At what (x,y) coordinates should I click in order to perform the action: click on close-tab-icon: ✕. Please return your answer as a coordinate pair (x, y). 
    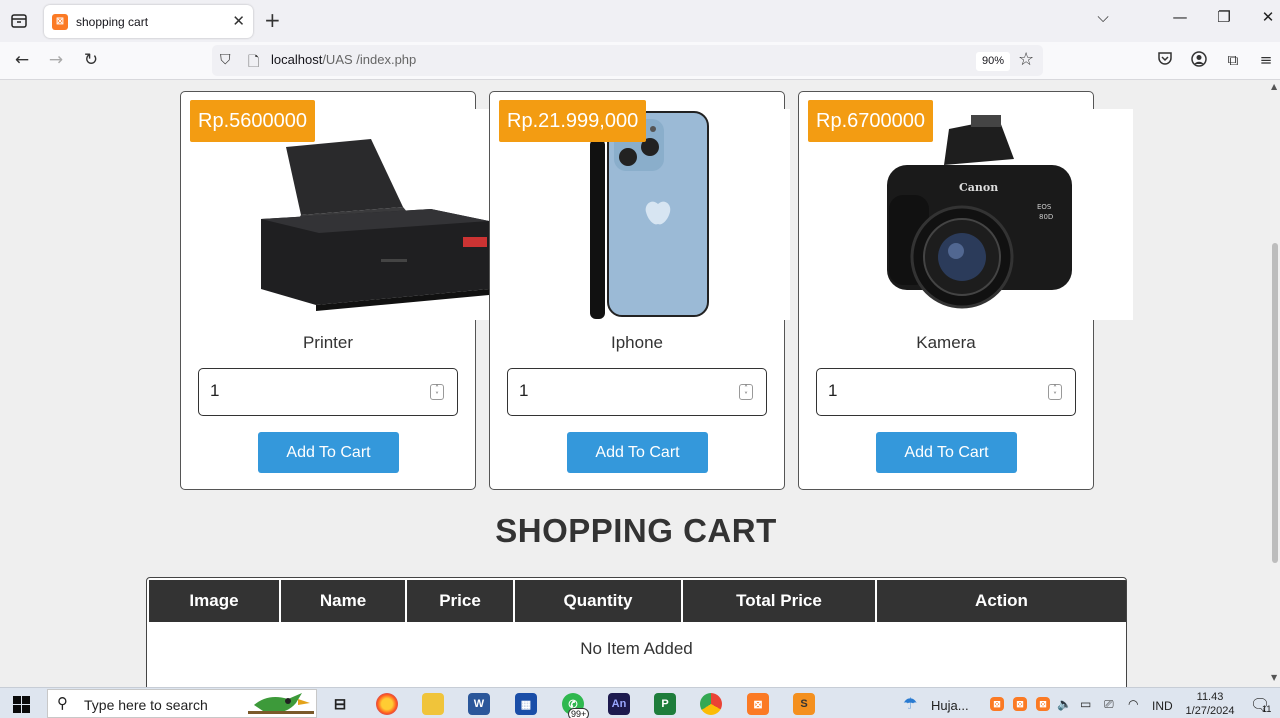
    Looking at the image, I should click on (238, 21).